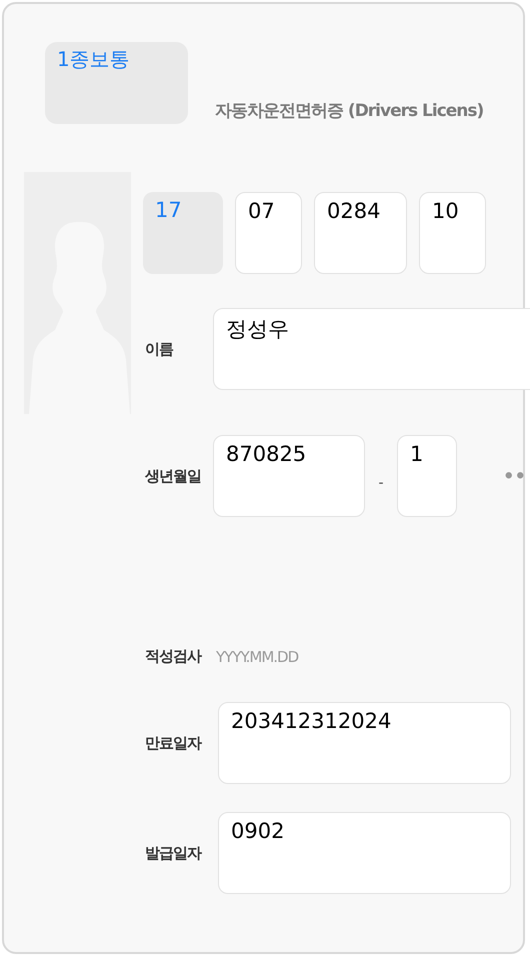 This screenshot has width=530, height=960. What do you see at coordinates (173, 743) in the screenshot?
I see `field-label: 만료일자` at bounding box center [173, 743].